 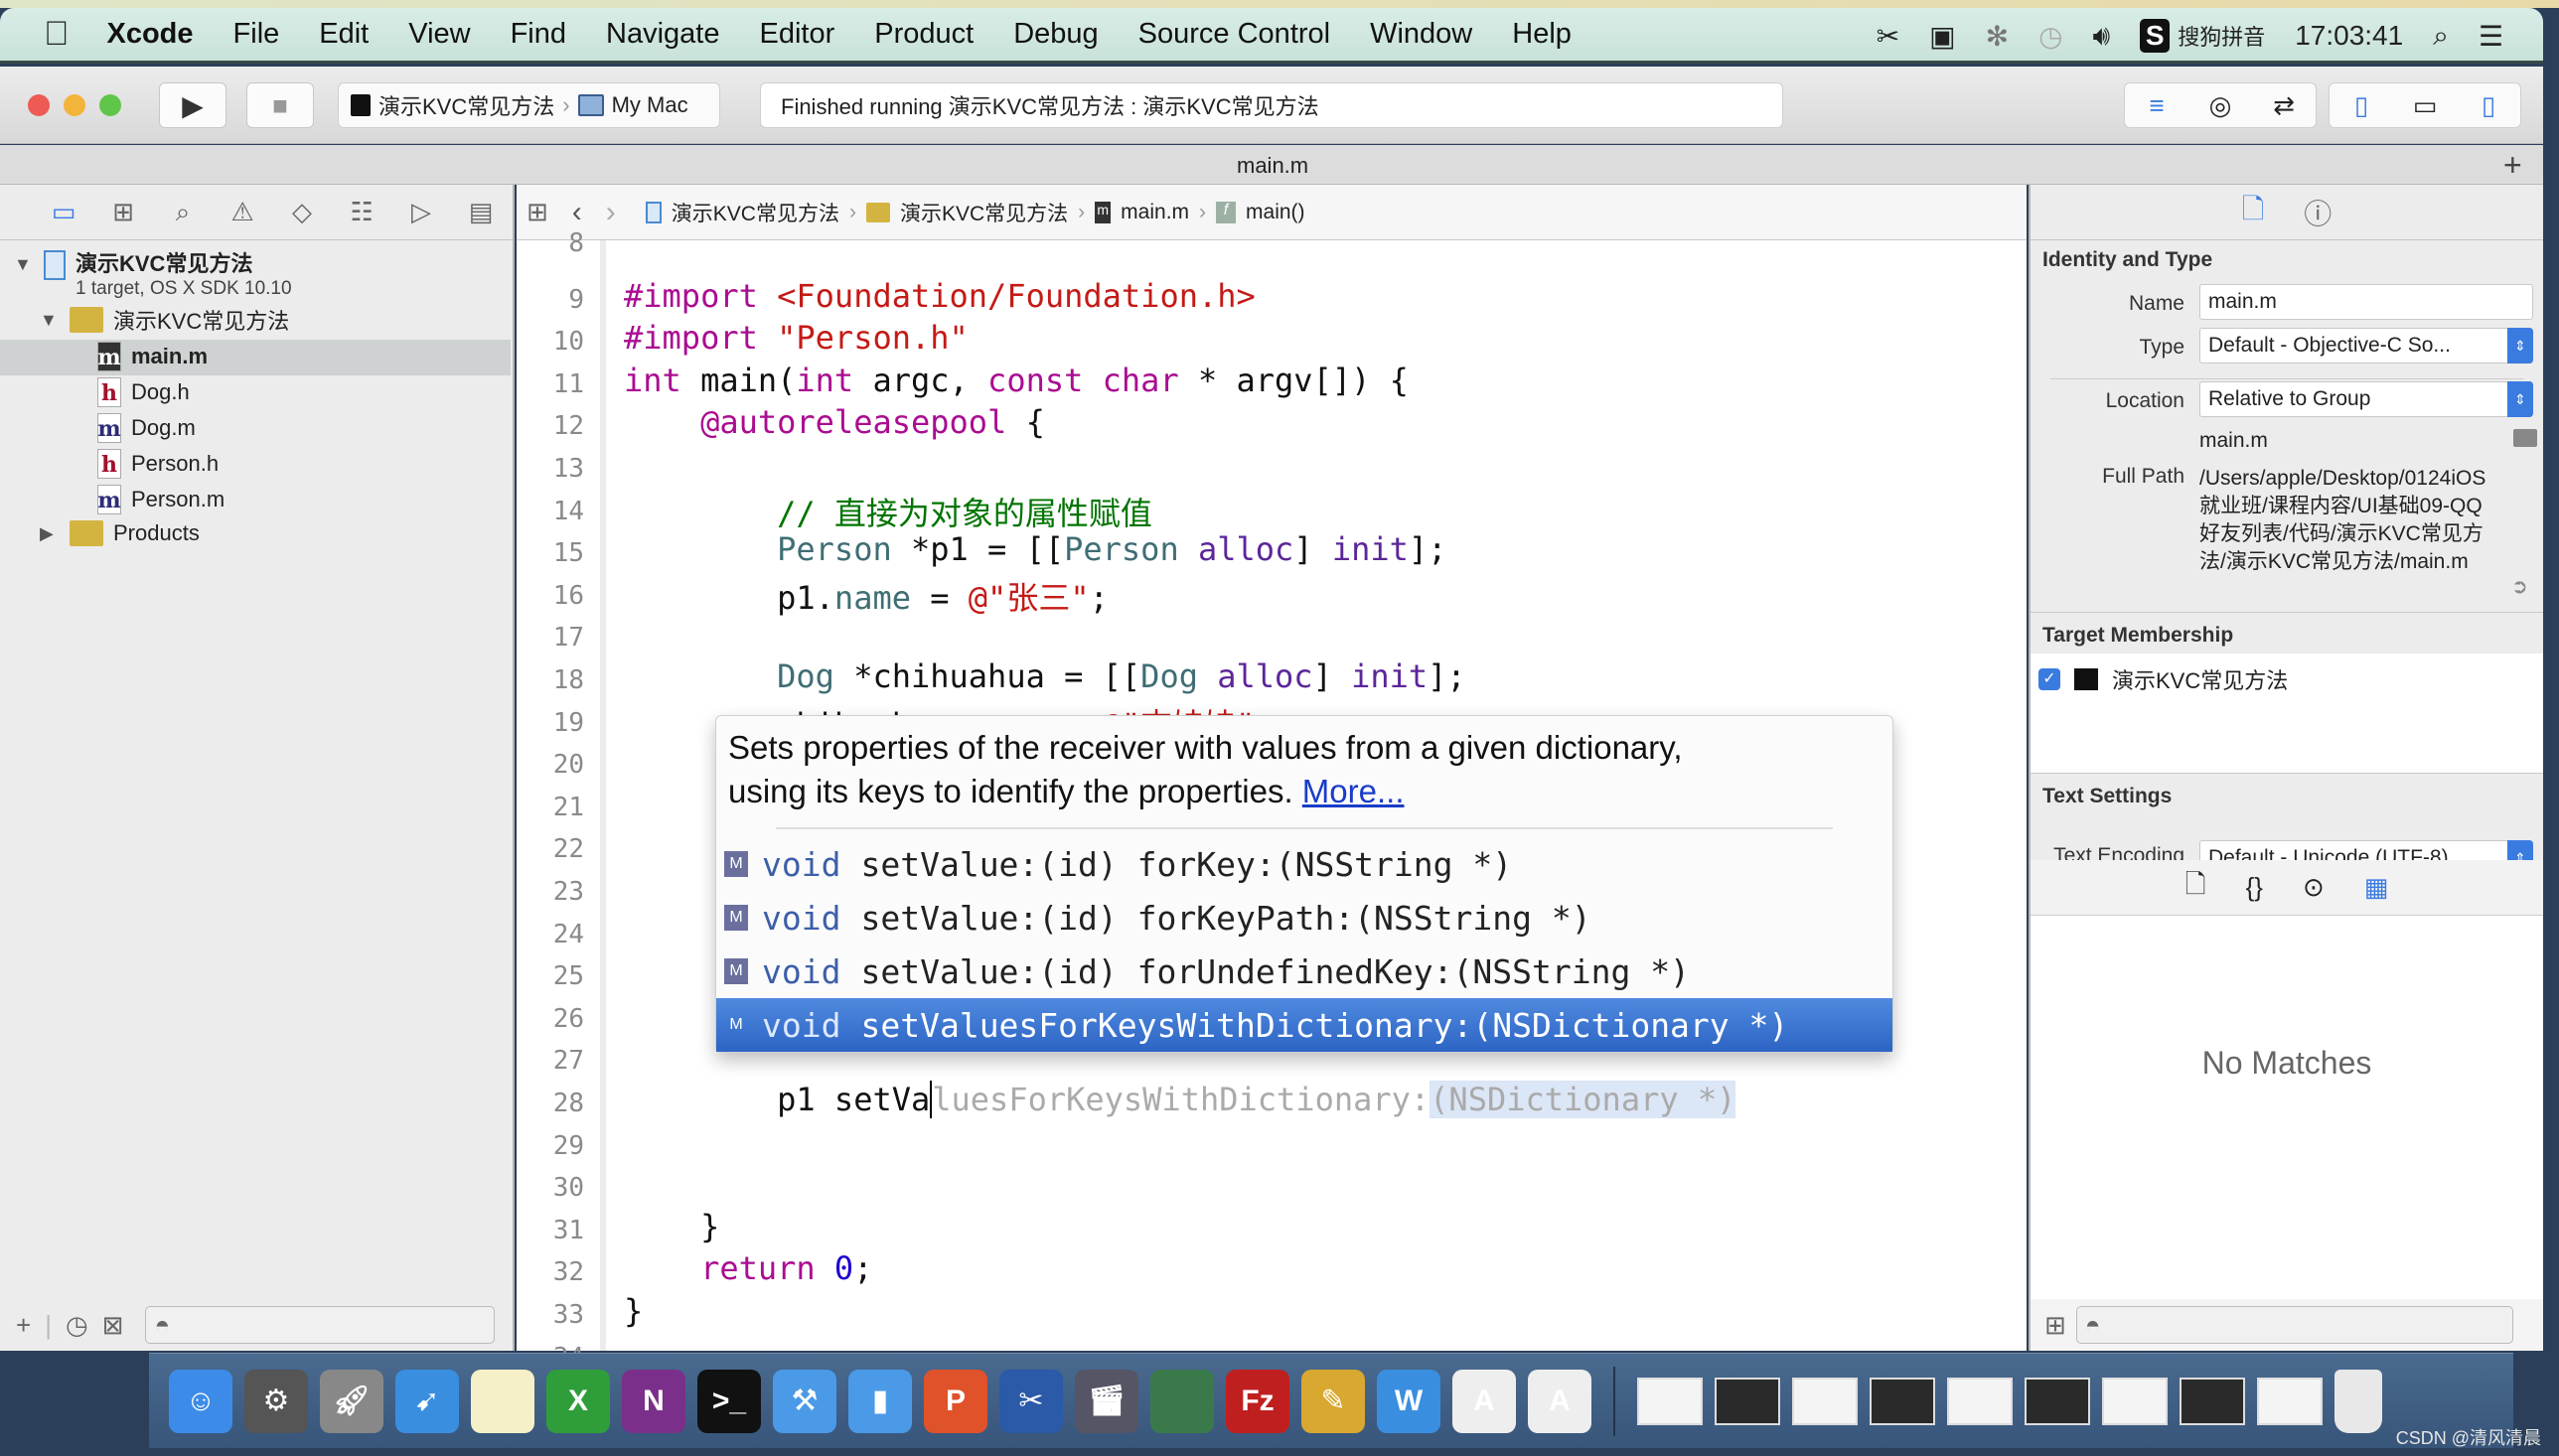 What do you see at coordinates (2202, 36) in the screenshot?
I see `input-method-menu: S 搜狗拼音` at bounding box center [2202, 36].